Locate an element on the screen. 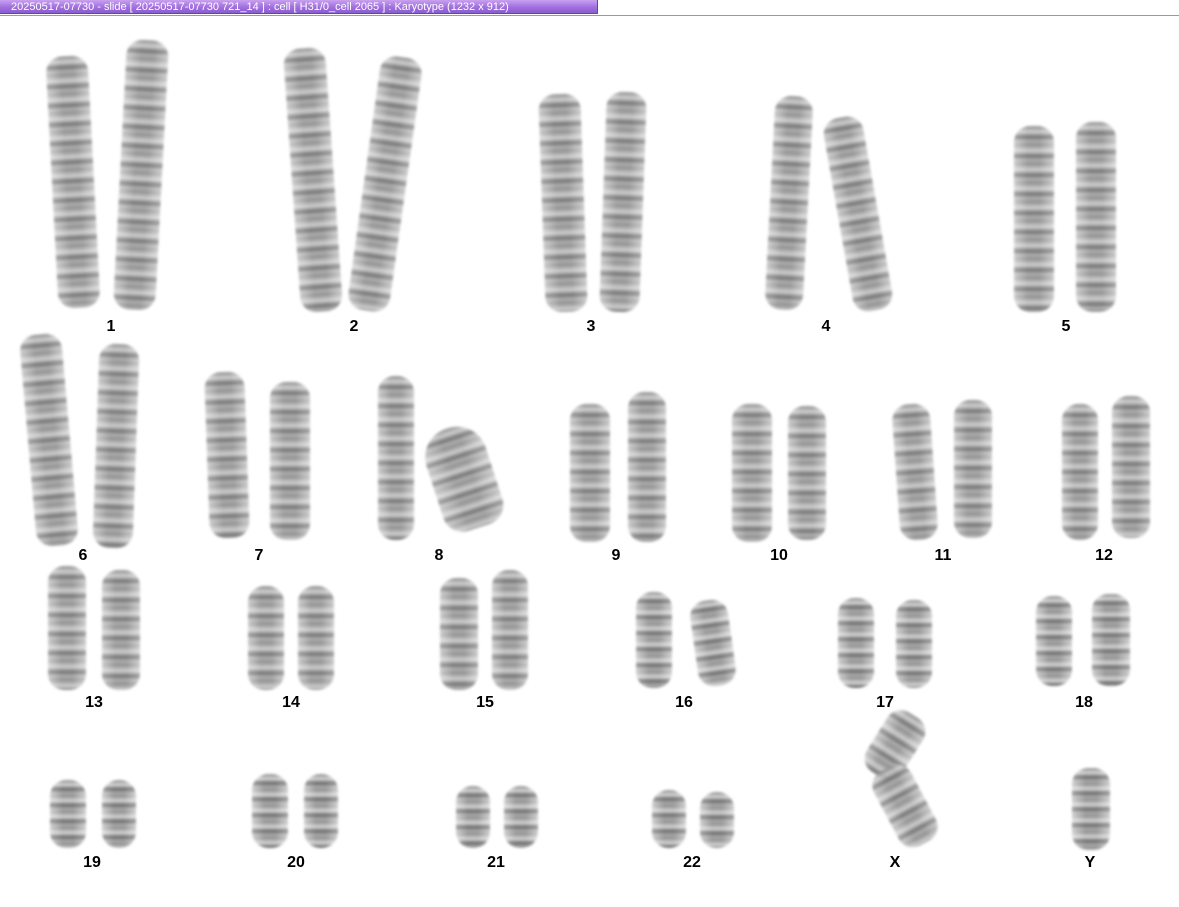 Image resolution: width=1179 pixels, height=907 pixels. chromosome-label-10: 10 is located at coordinates (779, 555).